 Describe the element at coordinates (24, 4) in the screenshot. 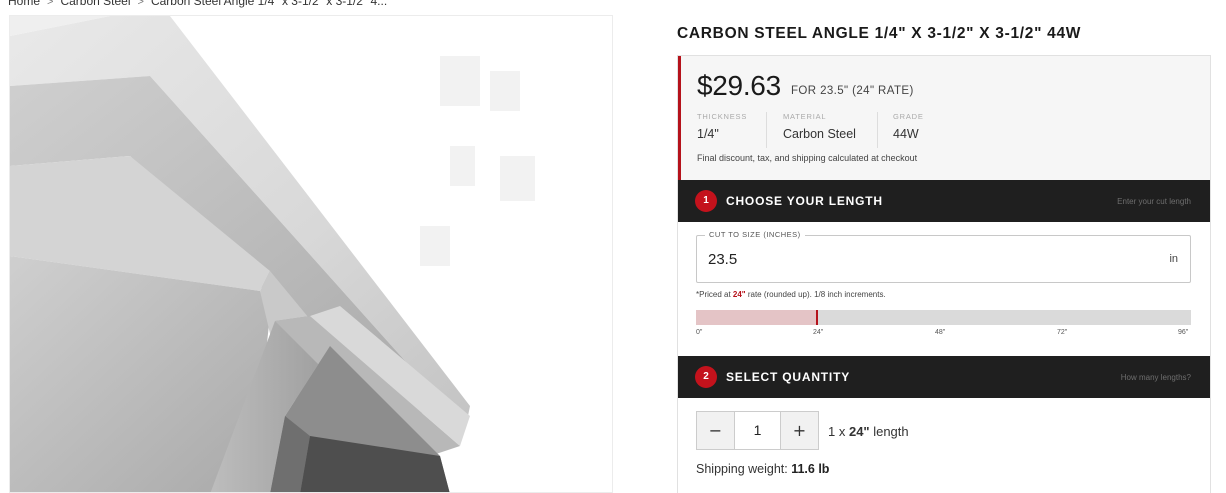

I see `breadcrumb-home-link: Home` at that location.